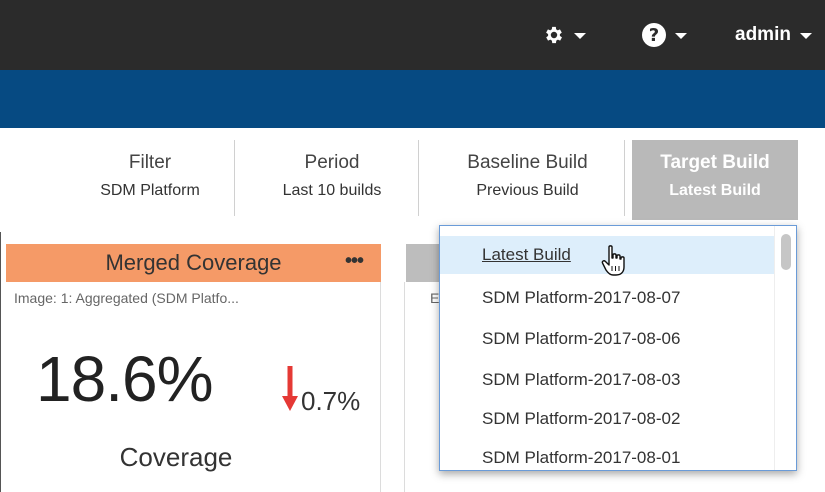 This screenshot has width=825, height=492. I want to click on option-label: SDM Platform-2017-08-07, so click(581, 297).